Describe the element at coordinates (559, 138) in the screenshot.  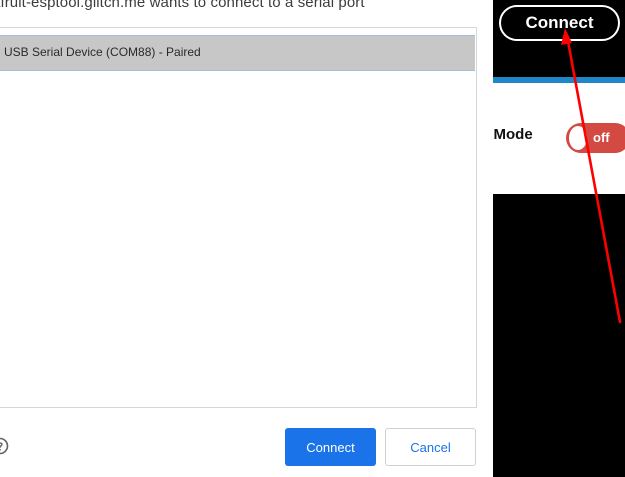
I see `settings-panel: k Mode off` at that location.